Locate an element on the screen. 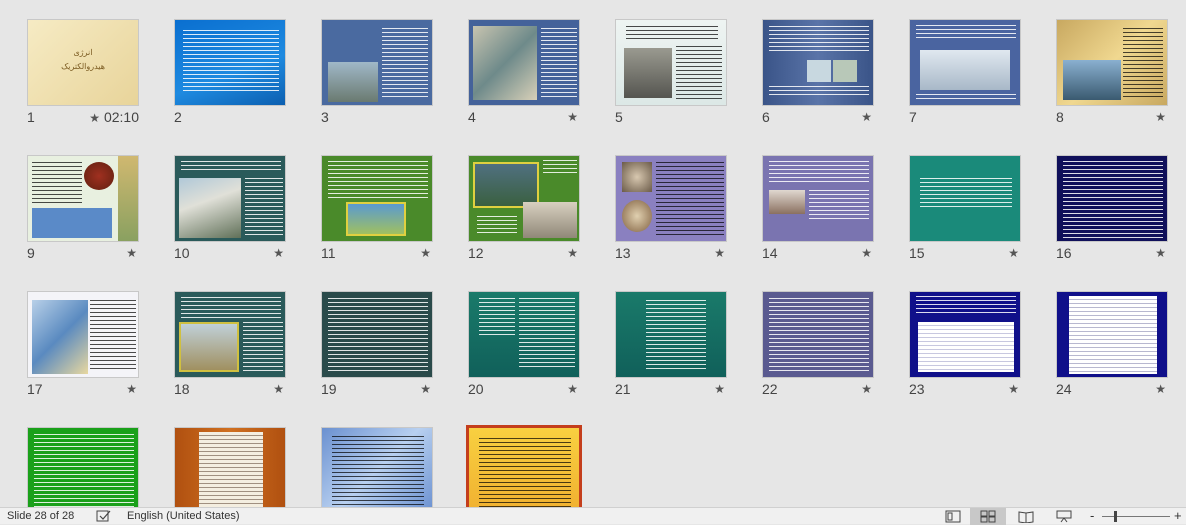 The image size is (1186, 525). slide-21: 21 ★ is located at coordinates (671, 344).